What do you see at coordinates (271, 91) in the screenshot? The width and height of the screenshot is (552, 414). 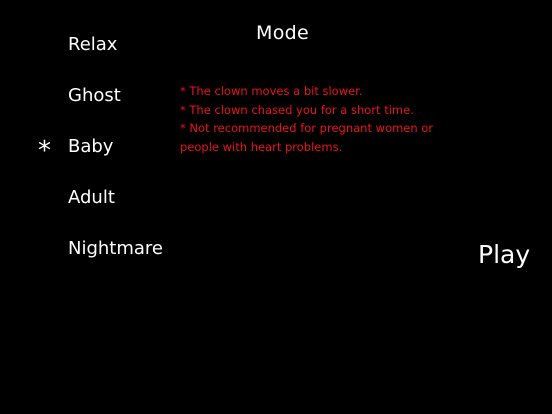 I see `description-line: * The clown moves a bit slower.` at bounding box center [271, 91].